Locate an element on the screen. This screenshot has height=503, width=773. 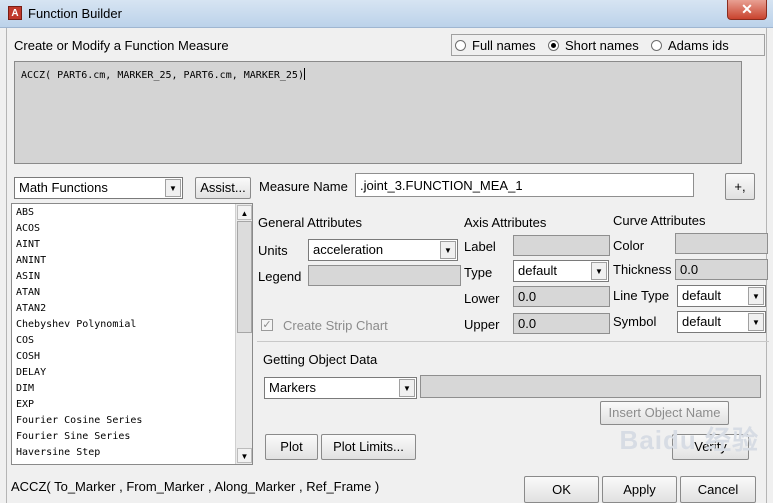
list-item: COSH is located at coordinates (124, 357).